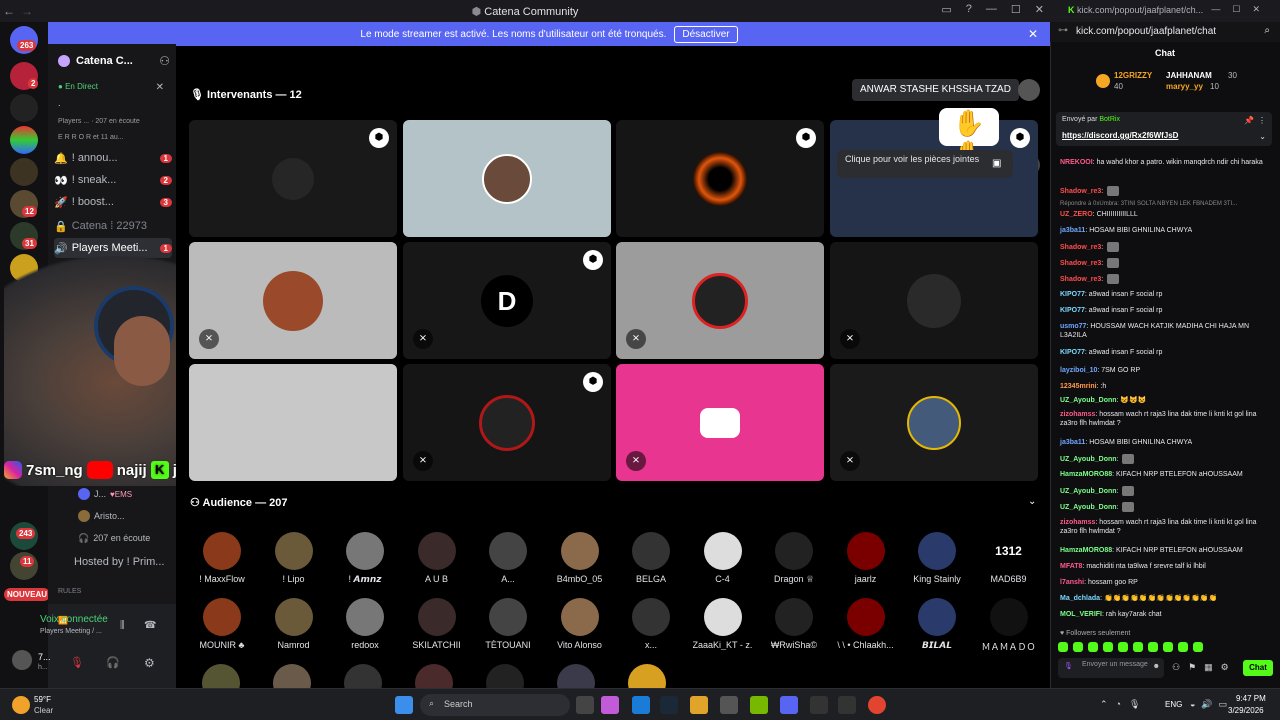  Describe the element at coordinates (124, 494) in the screenshot. I see `stage-user-1: J... ♥EMS` at that location.